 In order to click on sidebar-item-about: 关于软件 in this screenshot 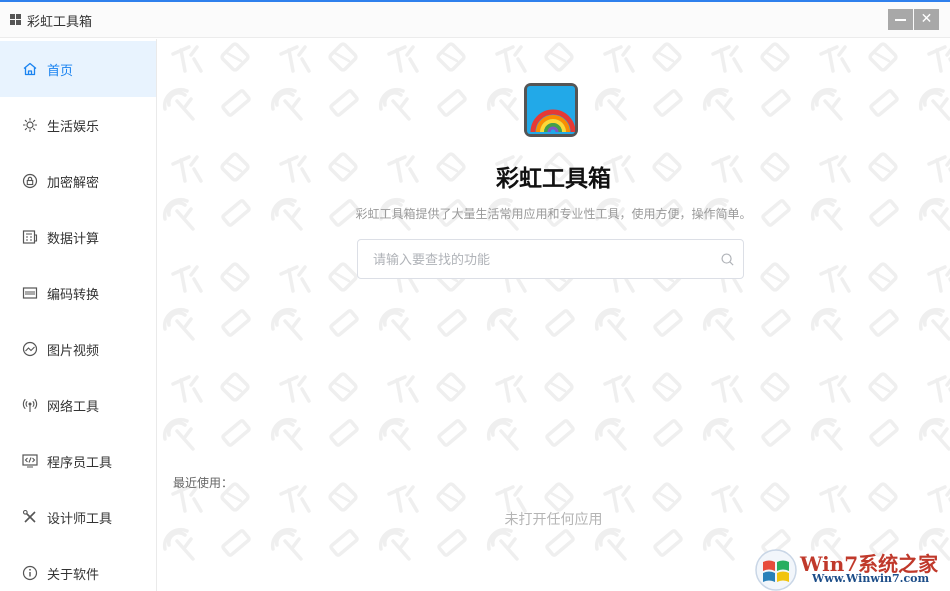, I will do `click(78, 568)`.